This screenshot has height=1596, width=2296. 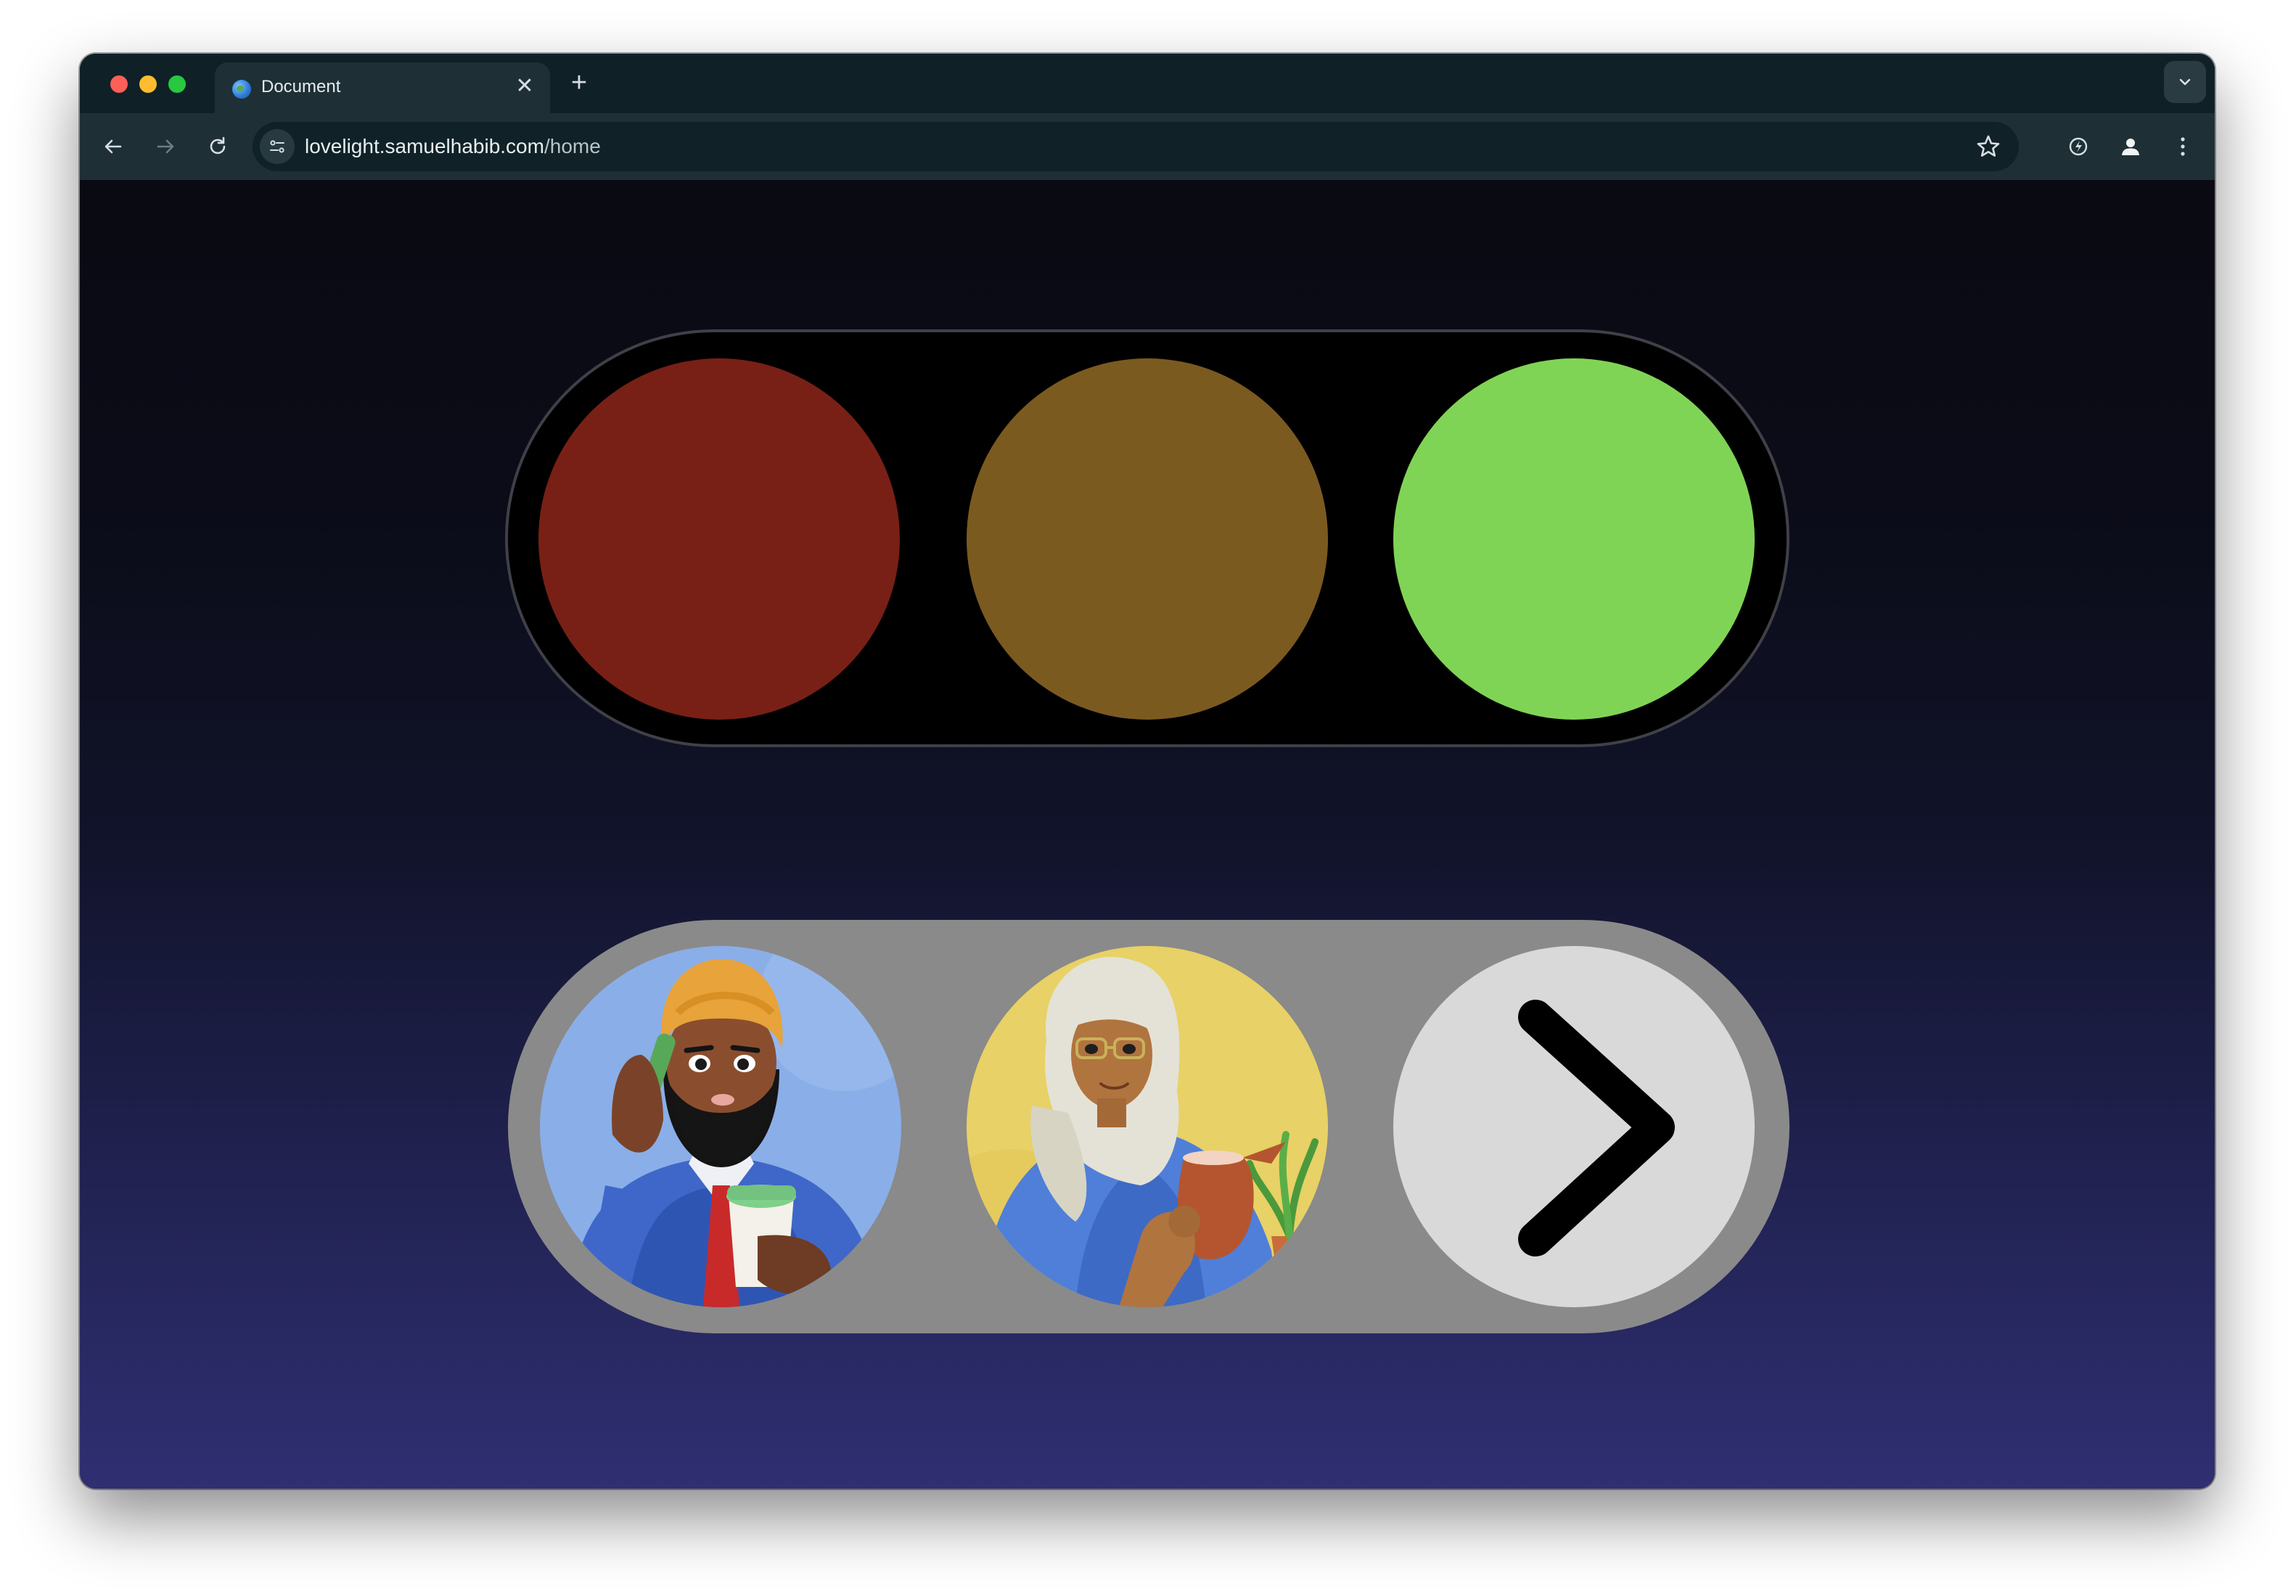 I want to click on performance-icon, so click(x=2078, y=146).